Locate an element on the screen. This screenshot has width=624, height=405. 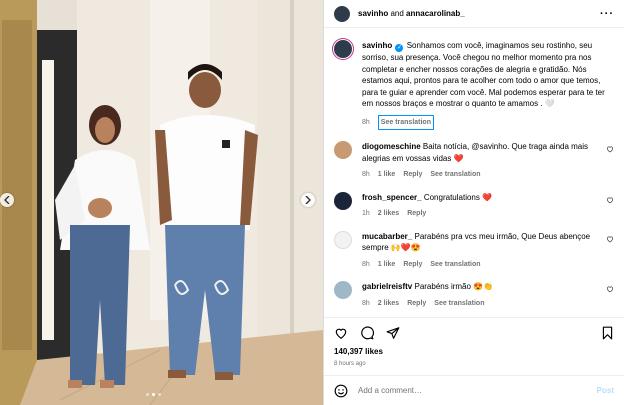
comment-time: 1h is located at coordinates (366, 214).